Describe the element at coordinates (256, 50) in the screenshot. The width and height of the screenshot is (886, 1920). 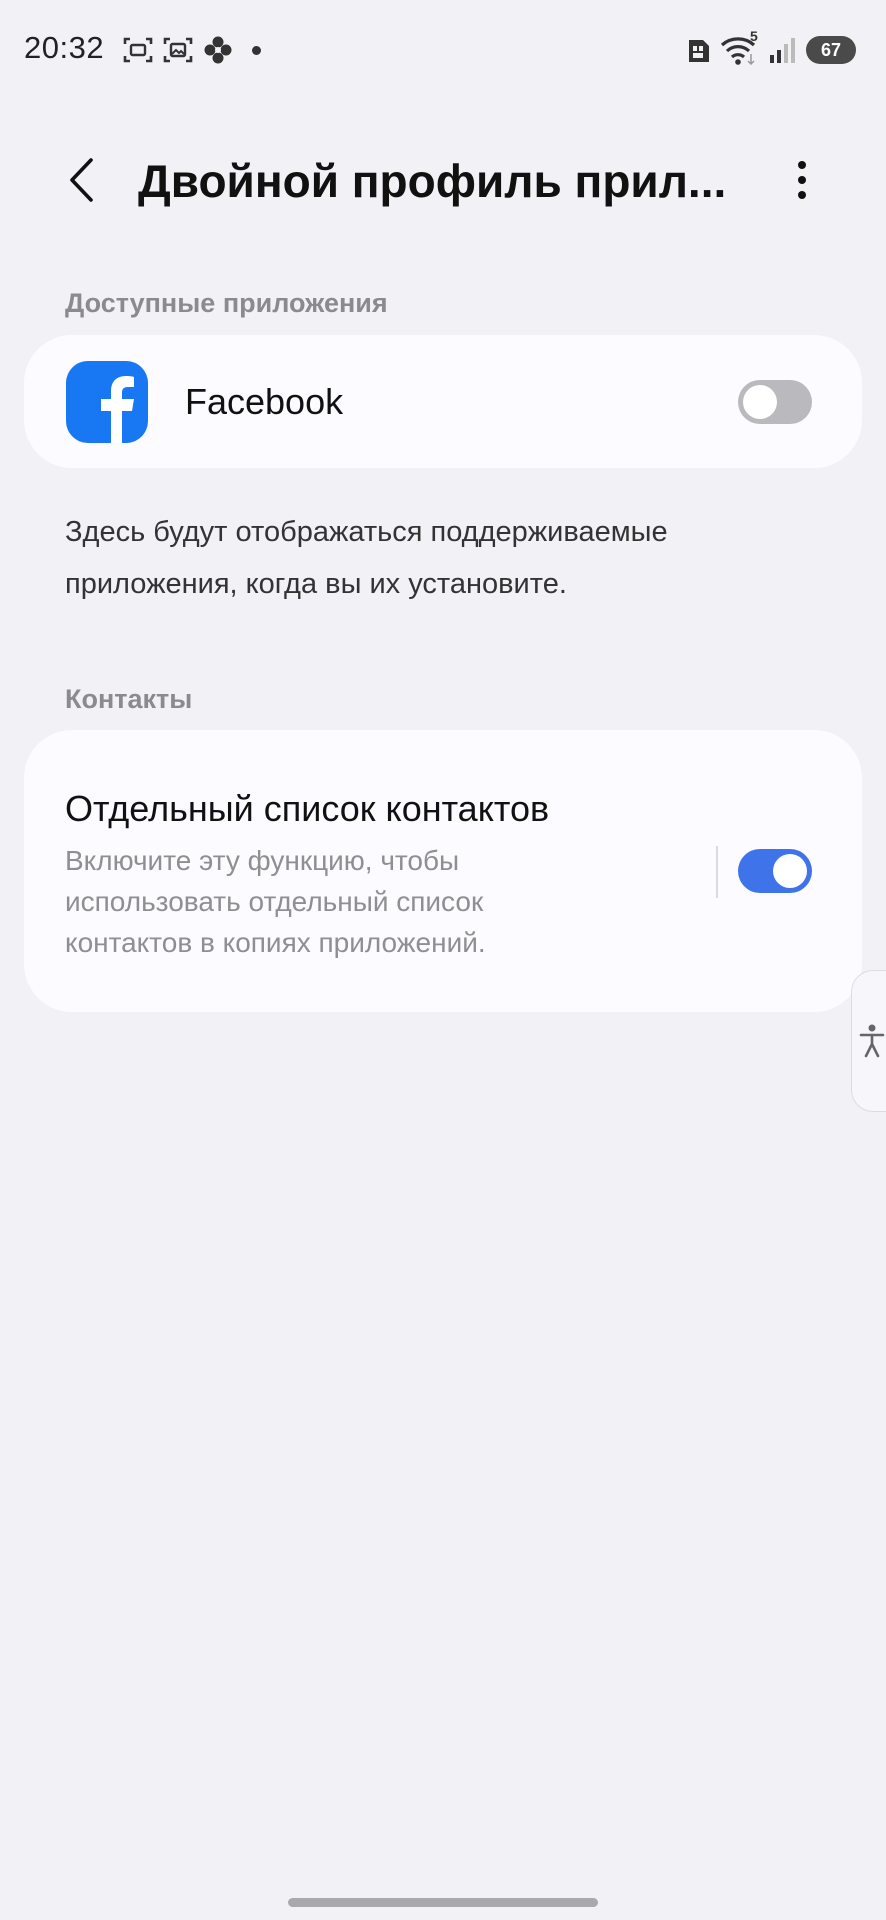
I see `notification-dot-icon` at that location.